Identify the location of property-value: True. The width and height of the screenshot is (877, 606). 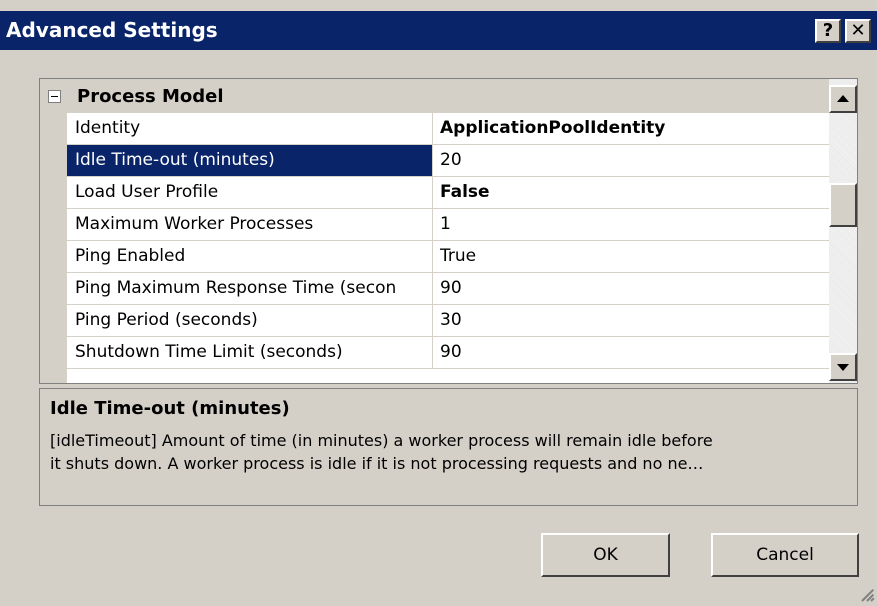
(634, 256).